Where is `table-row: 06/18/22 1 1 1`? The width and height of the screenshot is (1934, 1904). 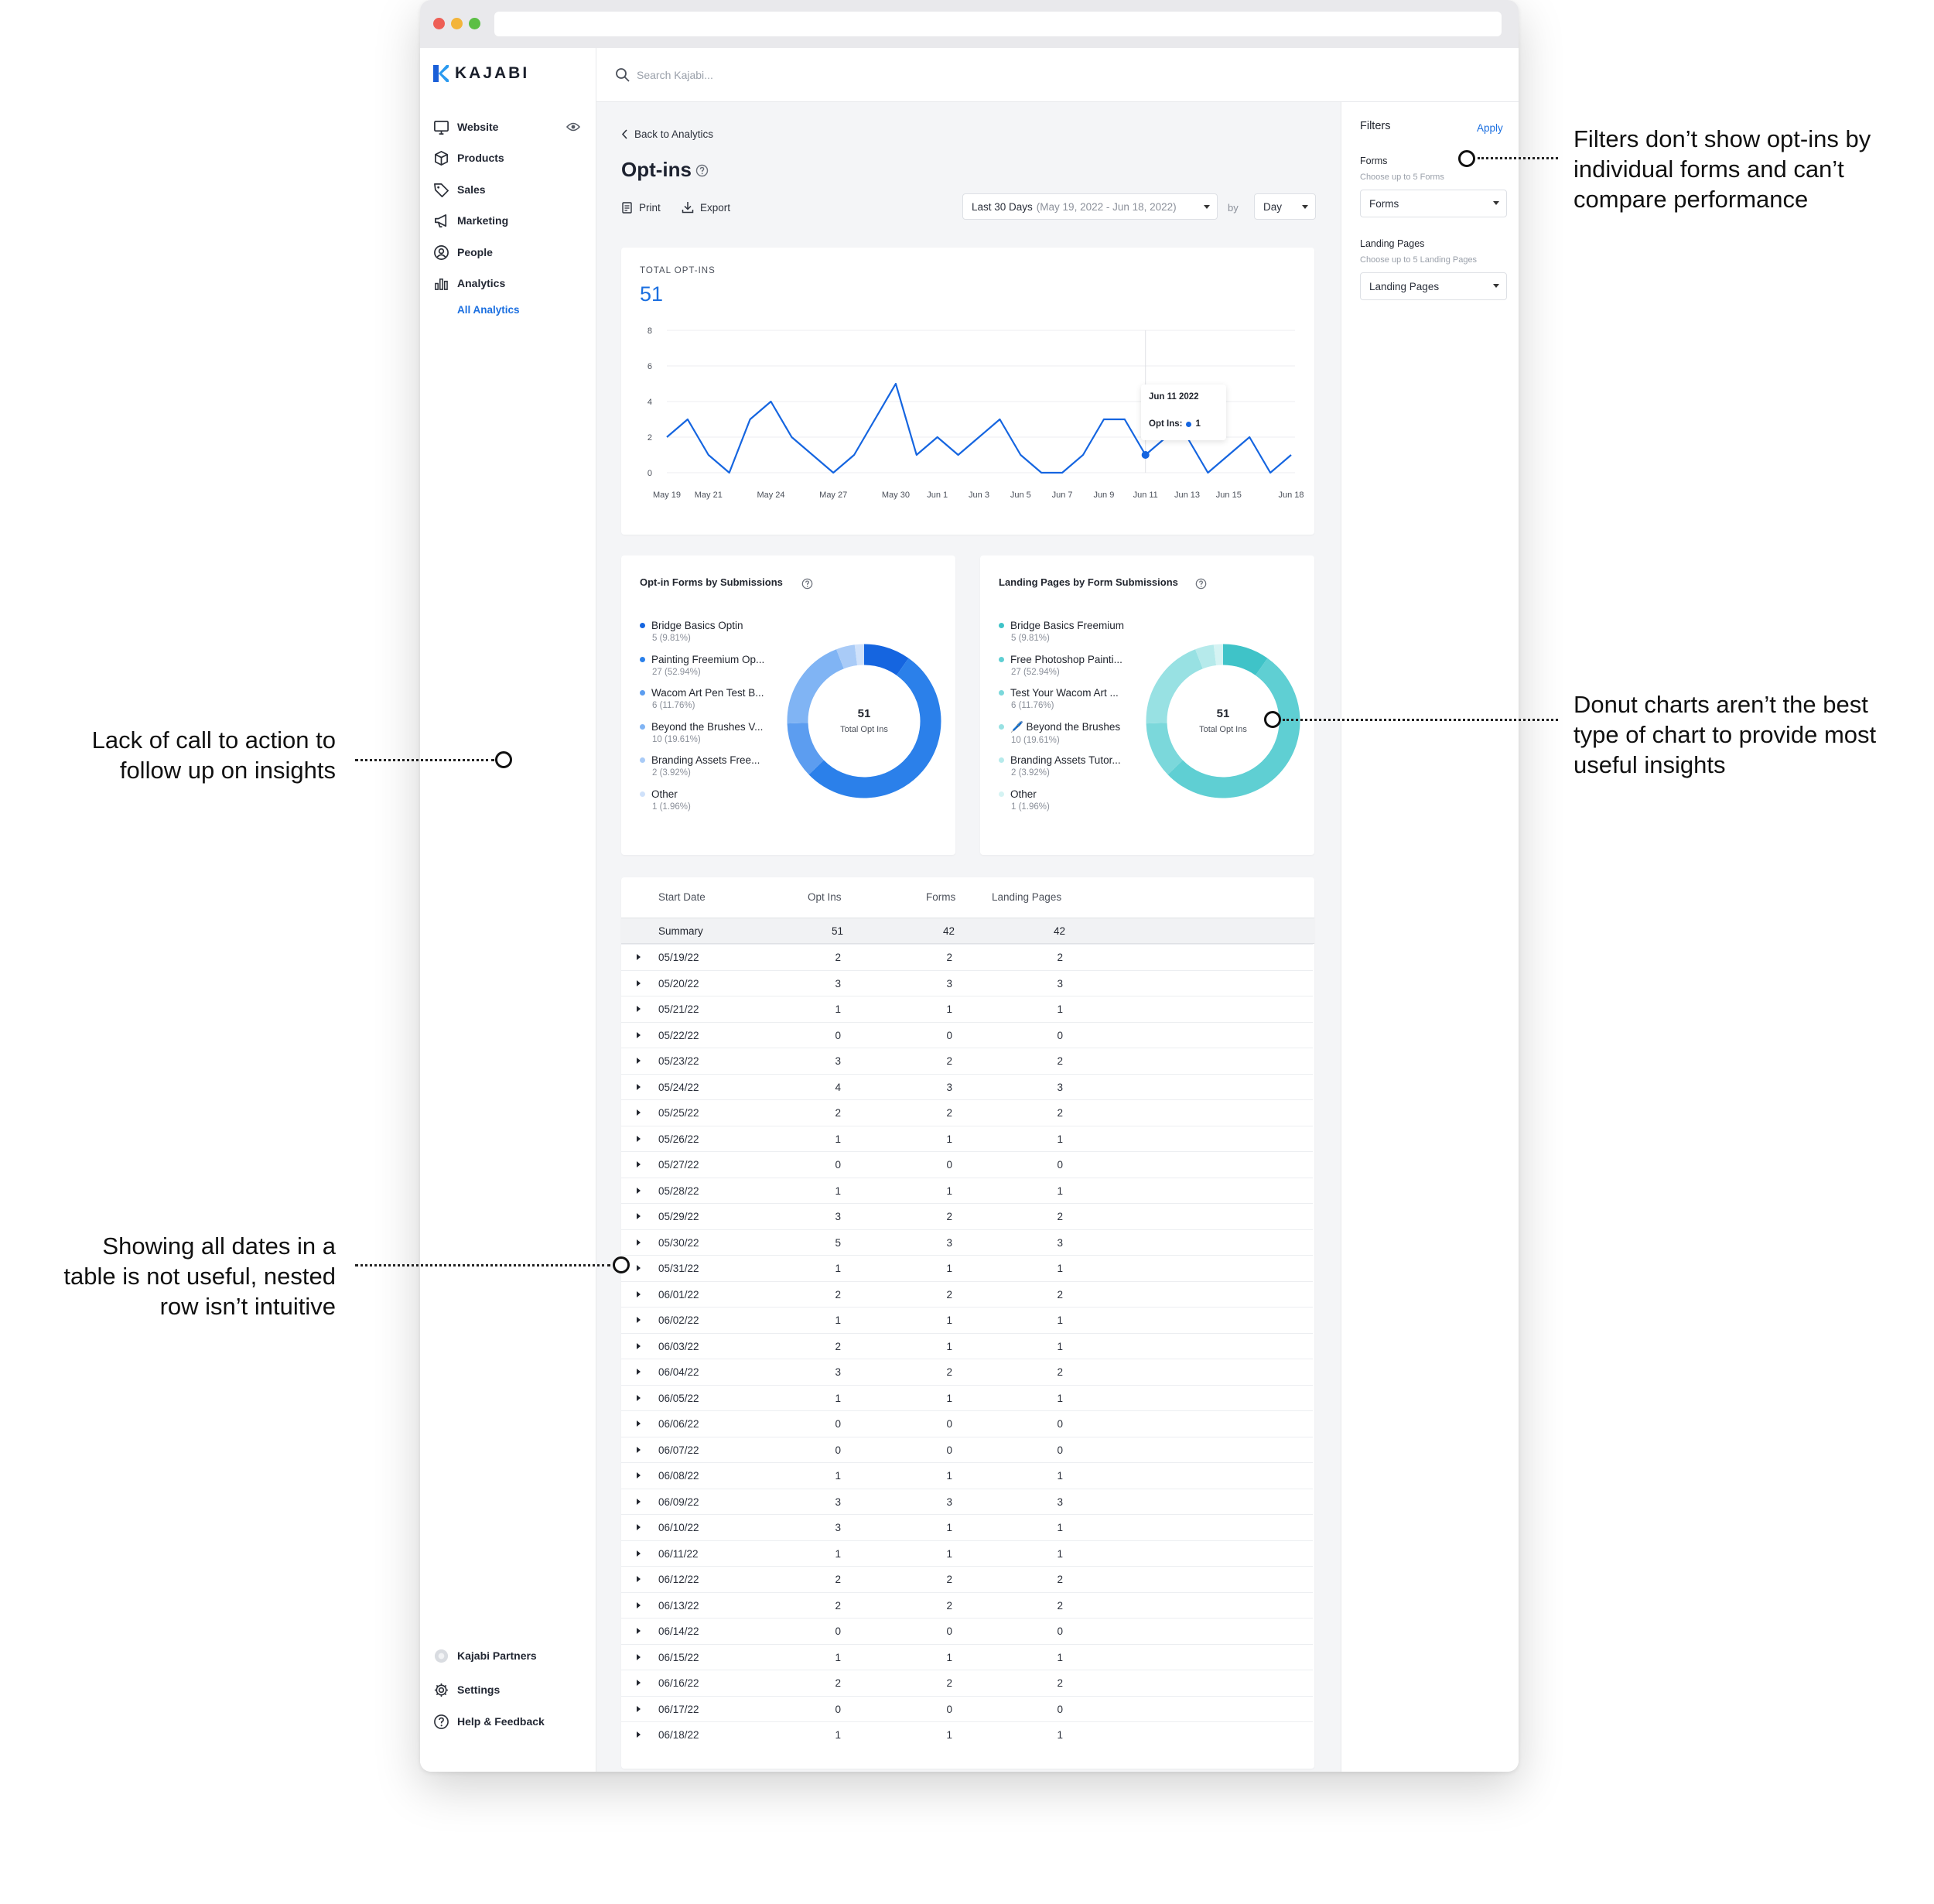
table-row: 06/18/22 1 1 1 is located at coordinates (967, 1734).